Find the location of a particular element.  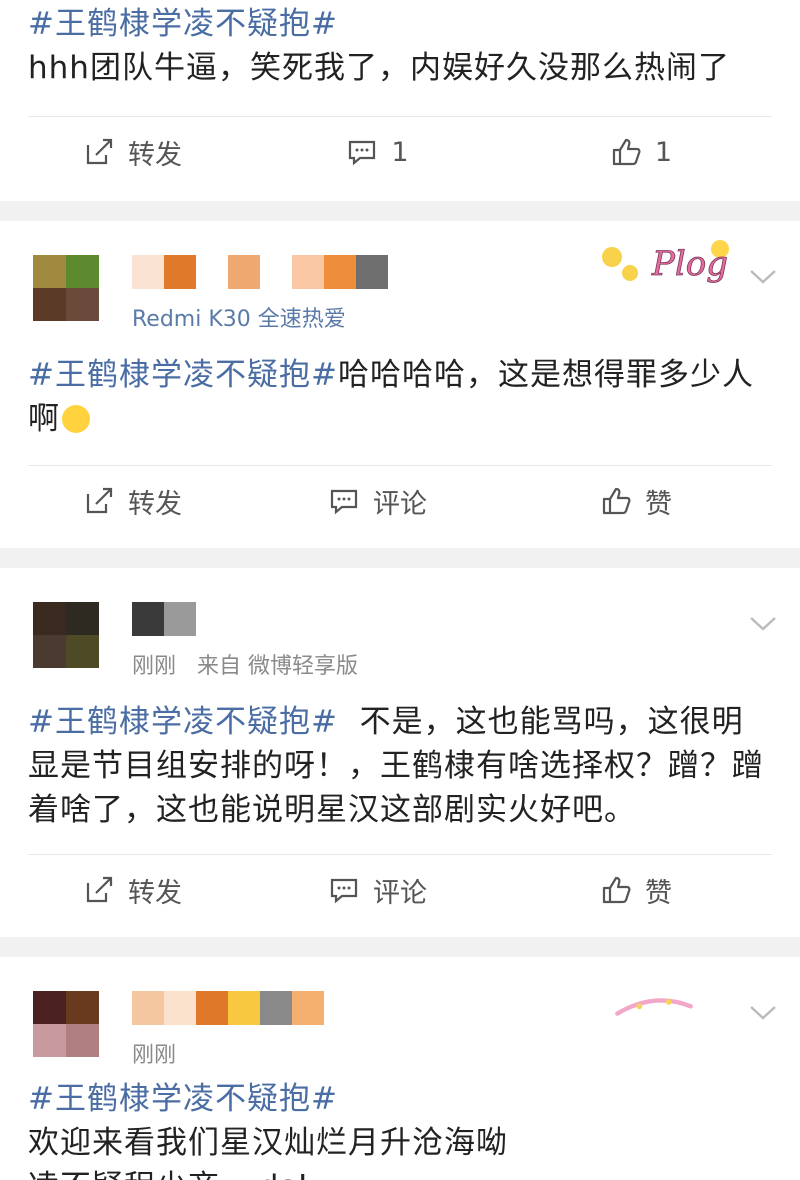

like-button: 1 is located at coordinates (624, 152).